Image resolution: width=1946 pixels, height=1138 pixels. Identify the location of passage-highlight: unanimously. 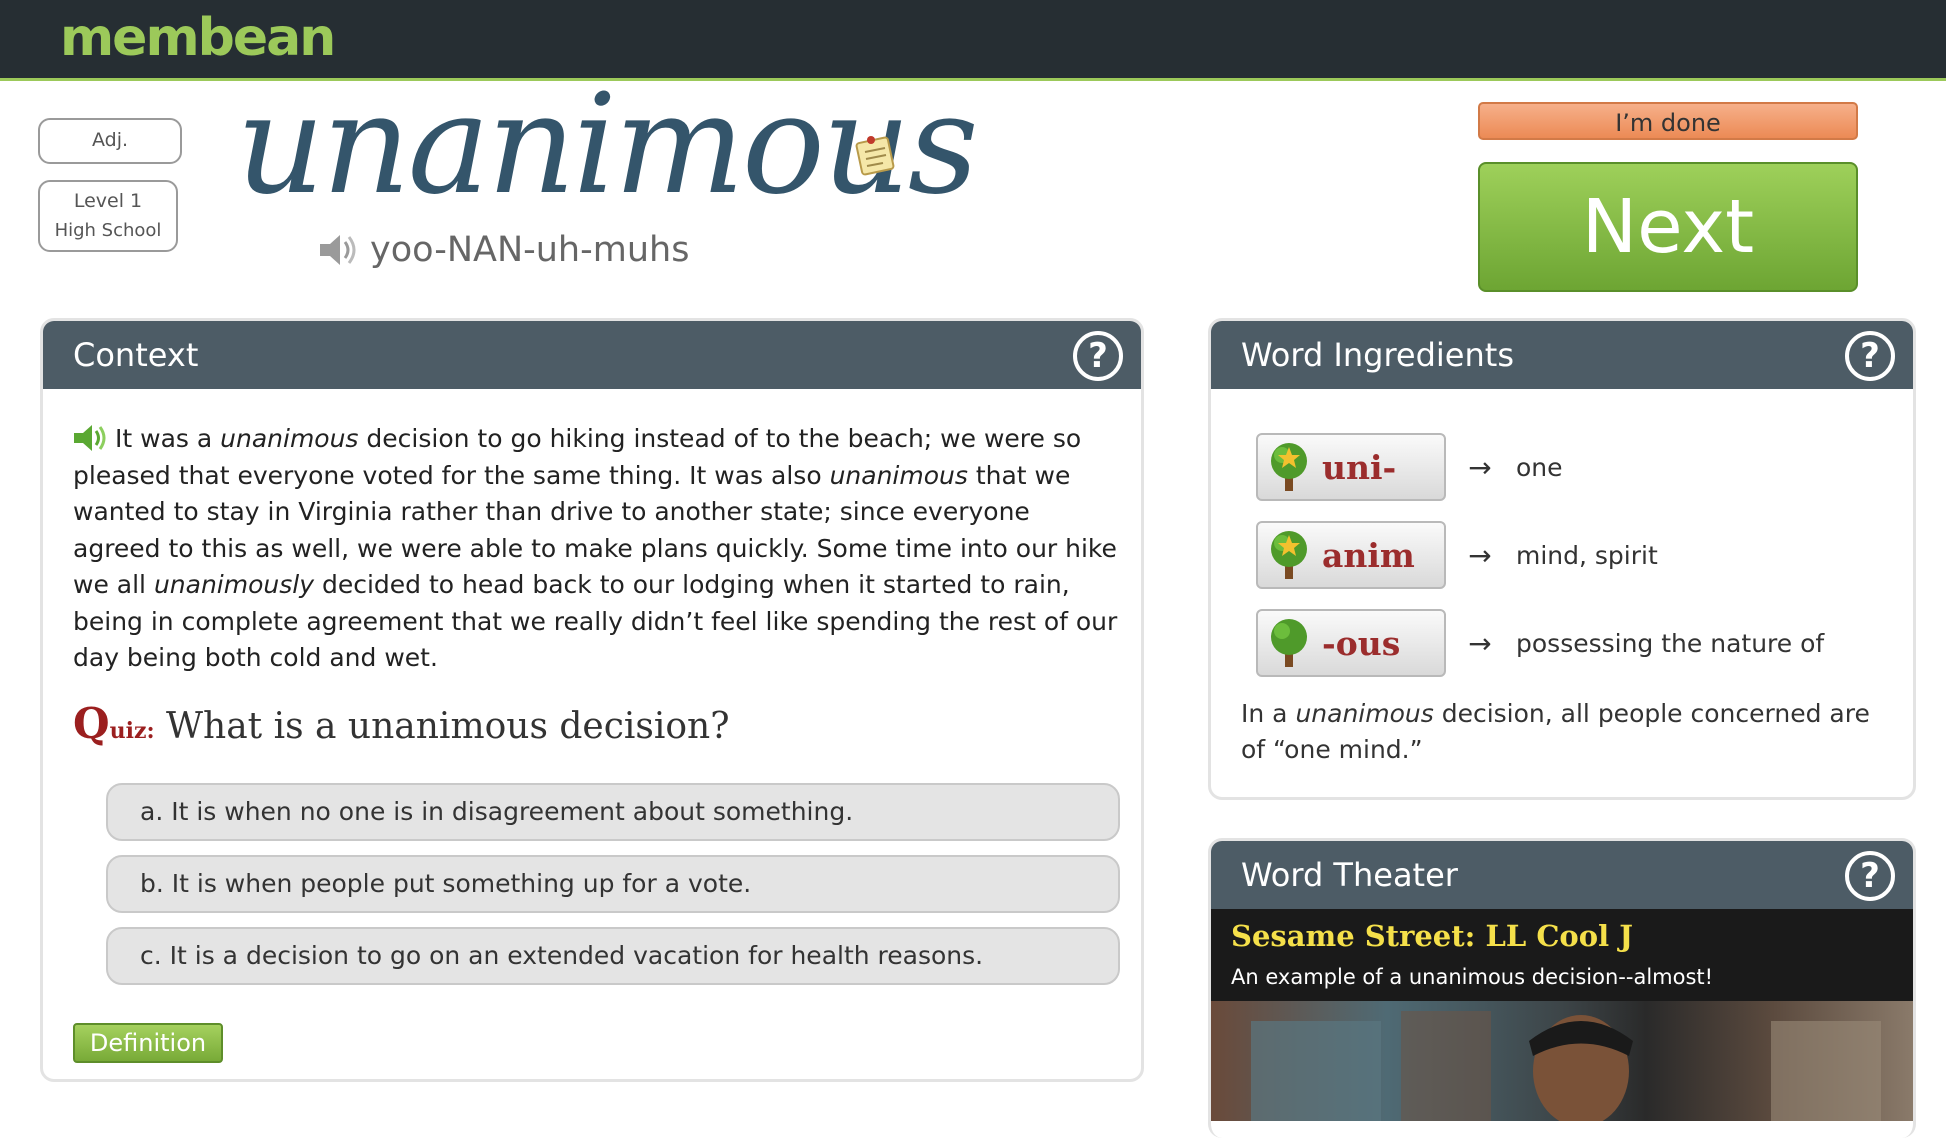
(233, 584).